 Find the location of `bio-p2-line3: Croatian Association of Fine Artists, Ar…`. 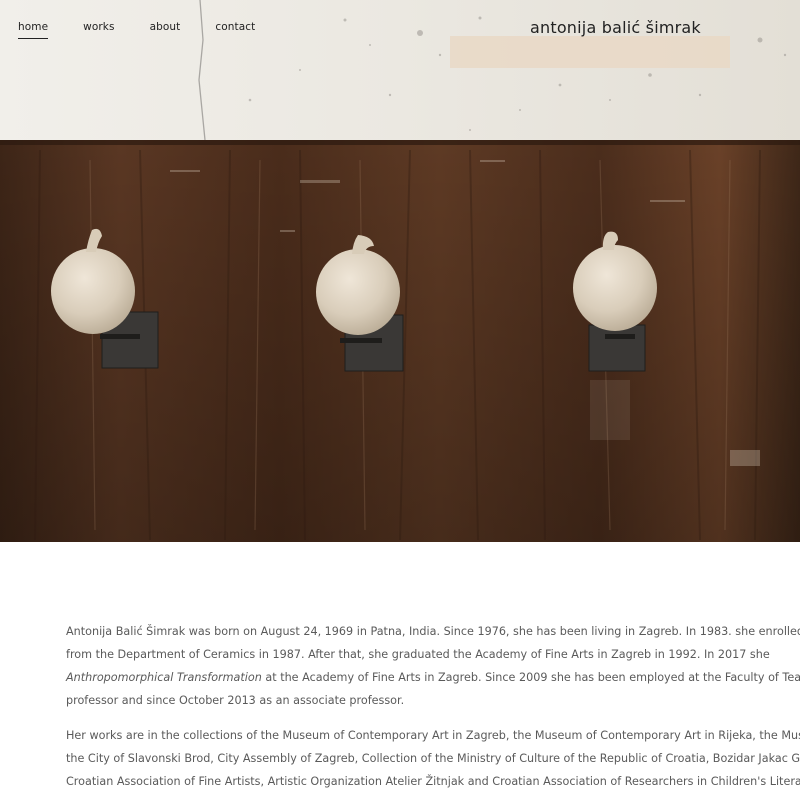

bio-p2-line3: Croatian Association of Fine Artists, Ar… is located at coordinates (433, 781).